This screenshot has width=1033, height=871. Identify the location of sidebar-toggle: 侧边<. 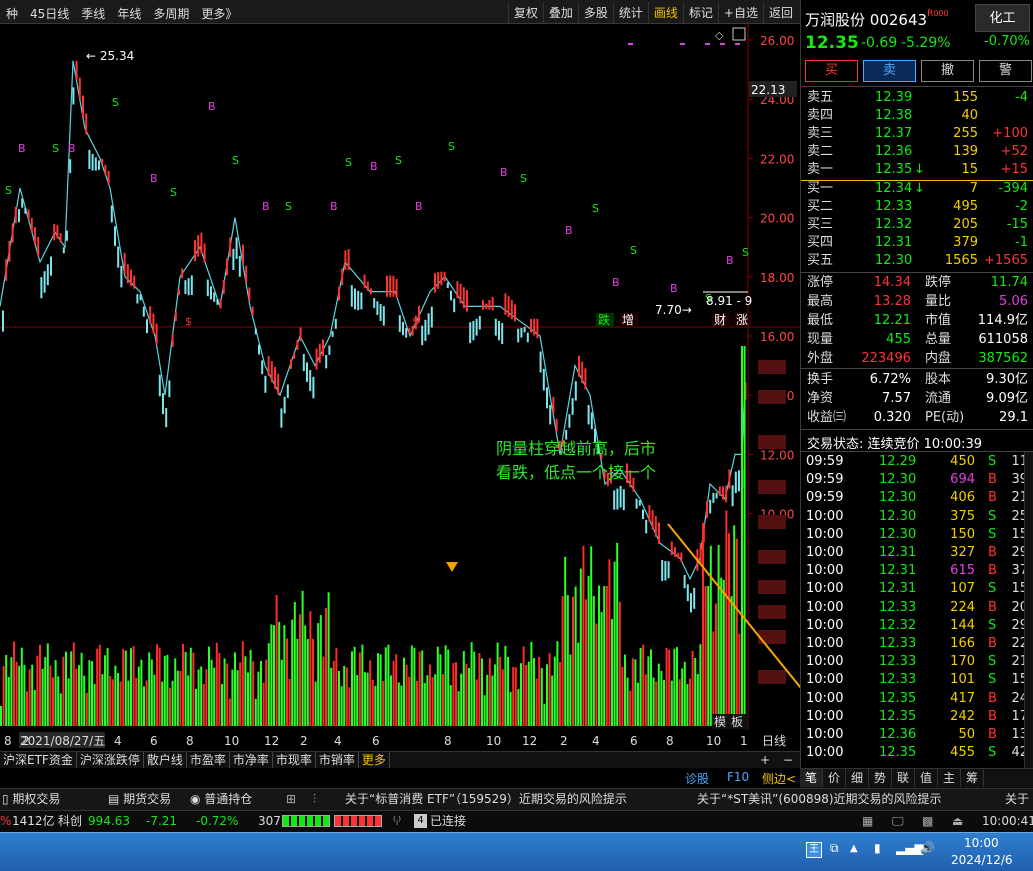
(779, 778).